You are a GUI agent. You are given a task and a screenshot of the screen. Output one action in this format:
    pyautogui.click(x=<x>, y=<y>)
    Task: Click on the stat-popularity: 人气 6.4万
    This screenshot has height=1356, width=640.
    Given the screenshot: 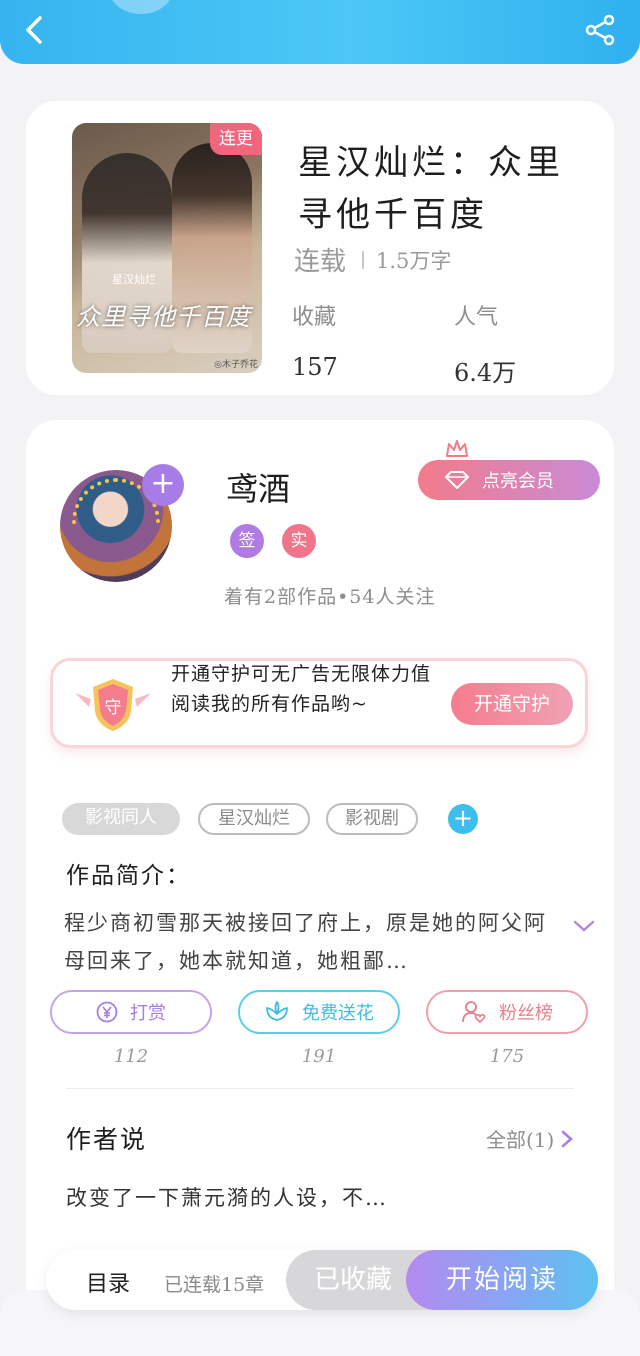 What is the action you would take?
    pyautogui.click(x=485, y=343)
    